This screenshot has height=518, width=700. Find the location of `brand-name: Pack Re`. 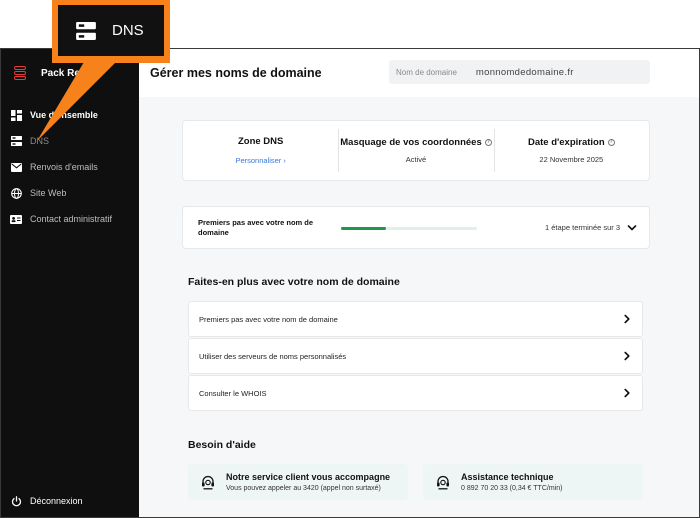

brand-name: Pack Re is located at coordinates (60, 73).